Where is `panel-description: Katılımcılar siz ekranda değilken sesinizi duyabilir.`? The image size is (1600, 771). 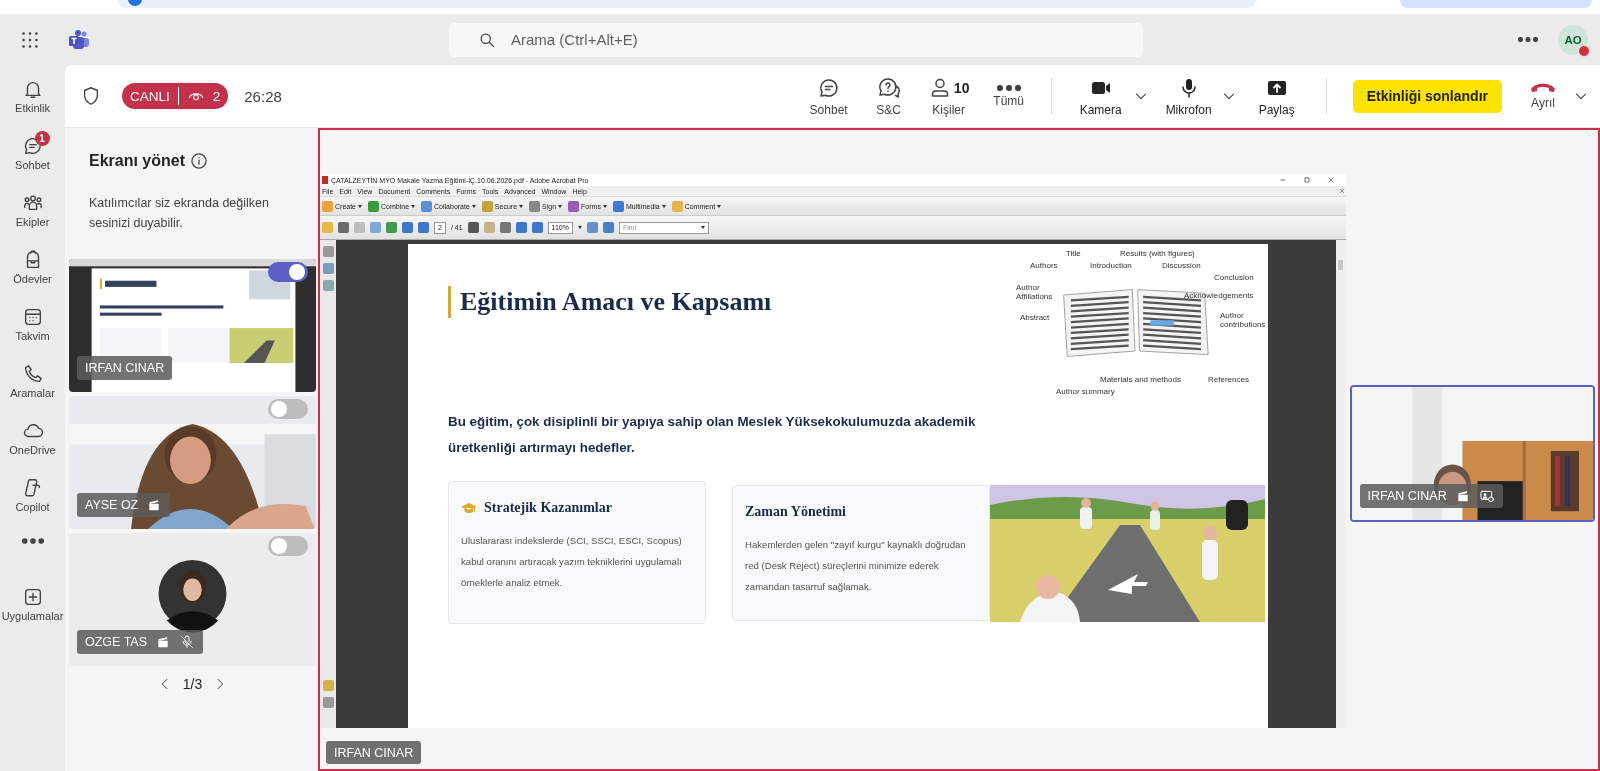 panel-description: Katılımcılar siz ekranda değilken sesinizi duyabilir. is located at coordinates (179, 213).